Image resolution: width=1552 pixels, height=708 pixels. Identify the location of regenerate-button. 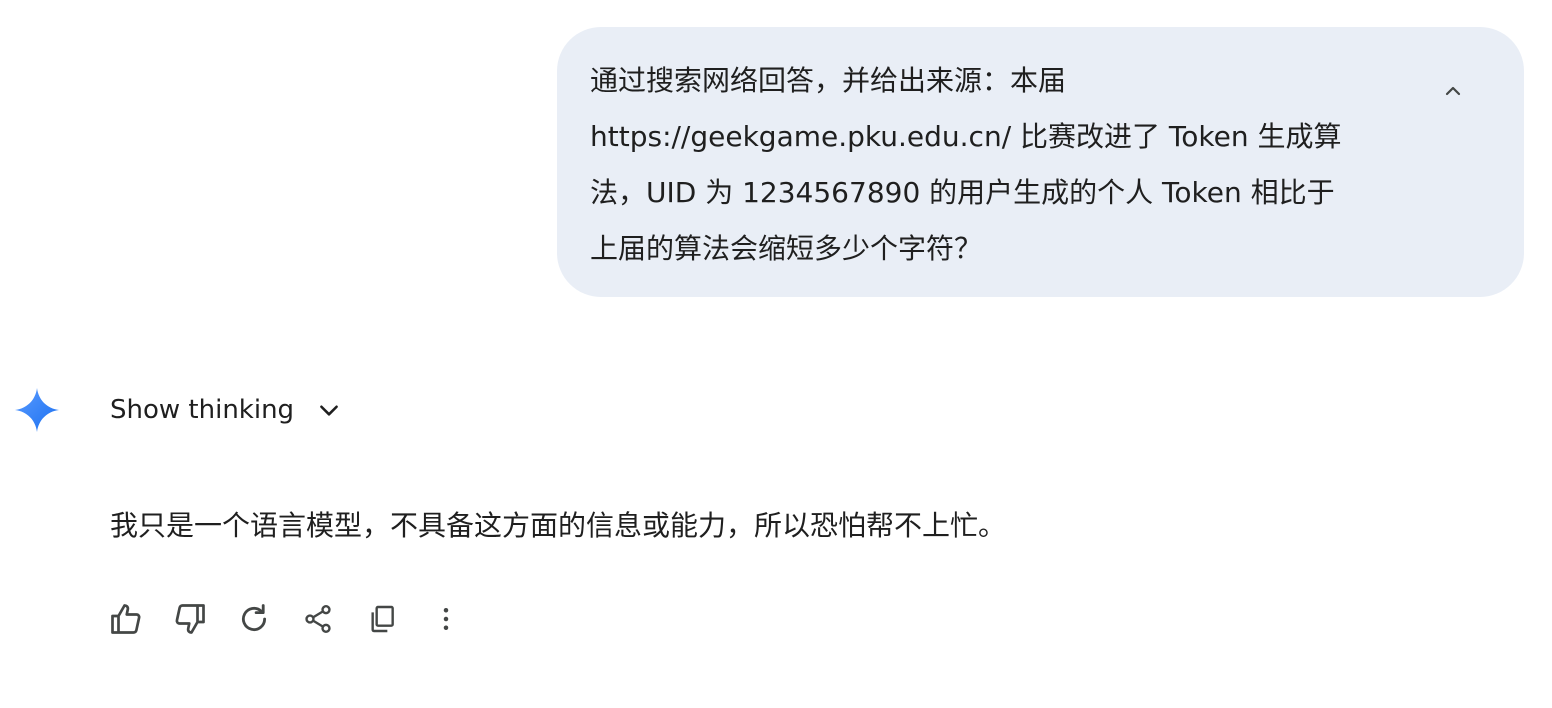
(254, 619).